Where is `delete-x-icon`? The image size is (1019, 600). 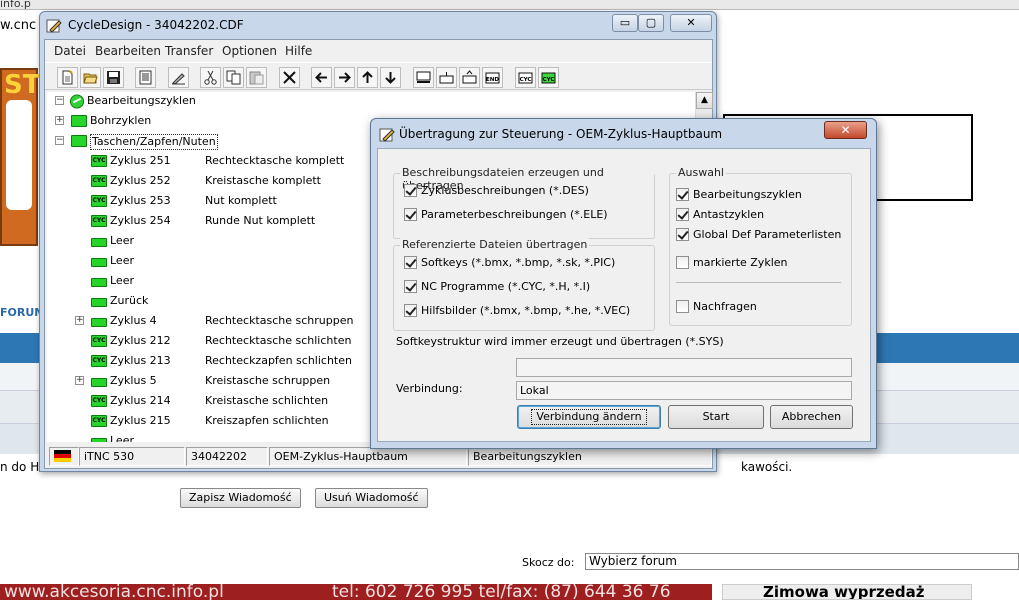
delete-x-icon is located at coordinates (289, 77).